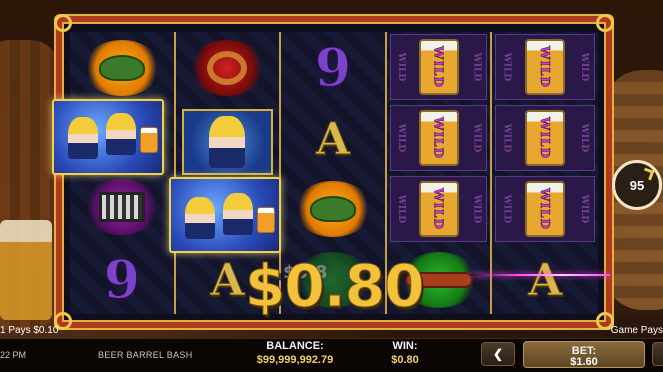 The height and width of the screenshot is (372, 663). I want to click on game-pays-text: Game Pays, so click(636, 330).